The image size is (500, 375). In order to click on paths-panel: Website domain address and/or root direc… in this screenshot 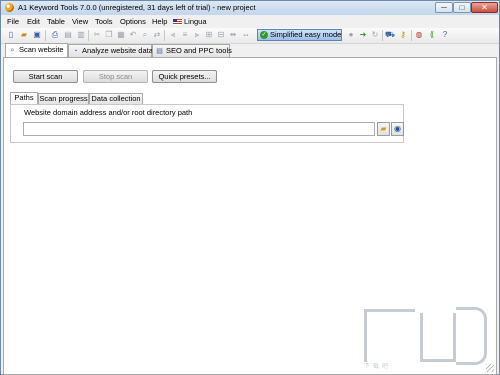, I will do `click(207, 123)`.